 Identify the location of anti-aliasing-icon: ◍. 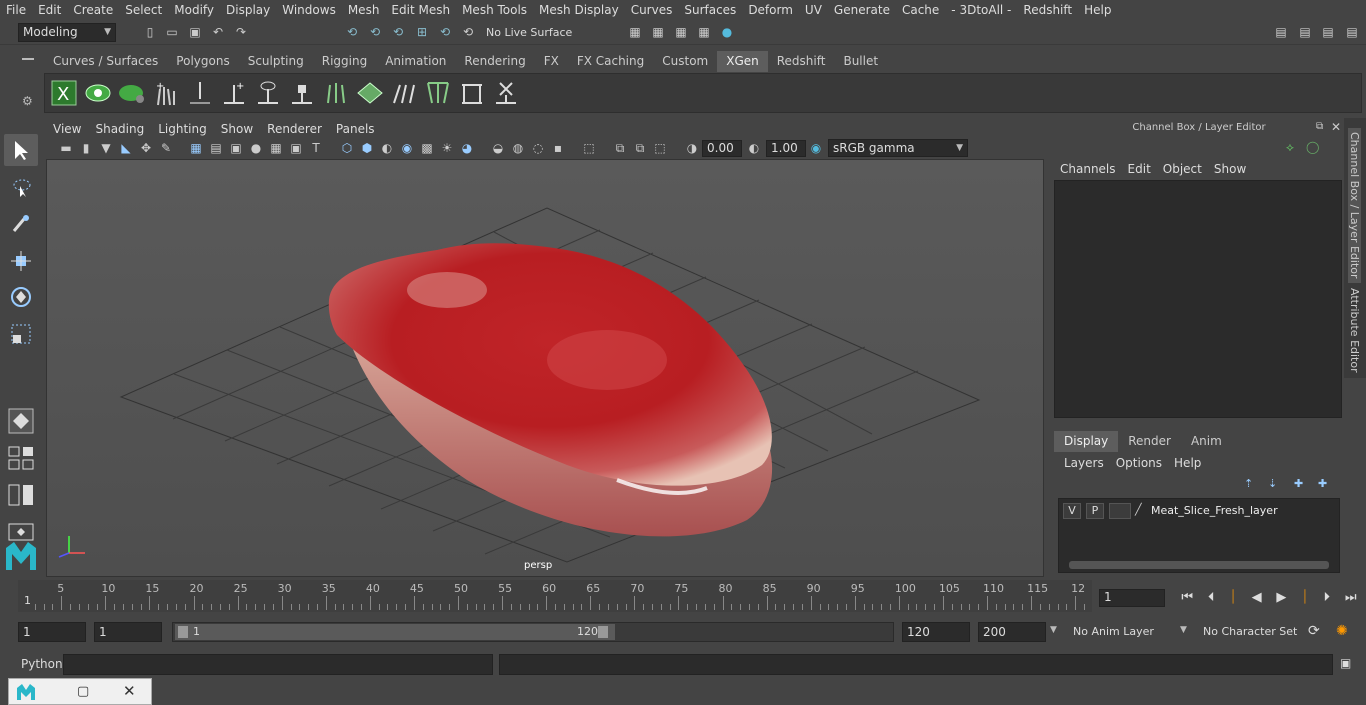
(518, 148).